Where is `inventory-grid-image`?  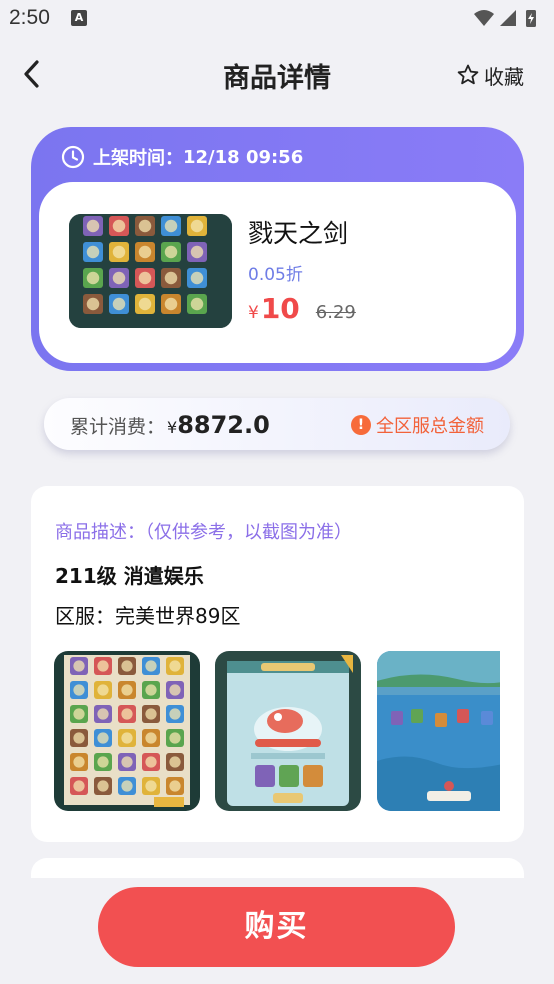 inventory-grid-image is located at coordinates (150, 271).